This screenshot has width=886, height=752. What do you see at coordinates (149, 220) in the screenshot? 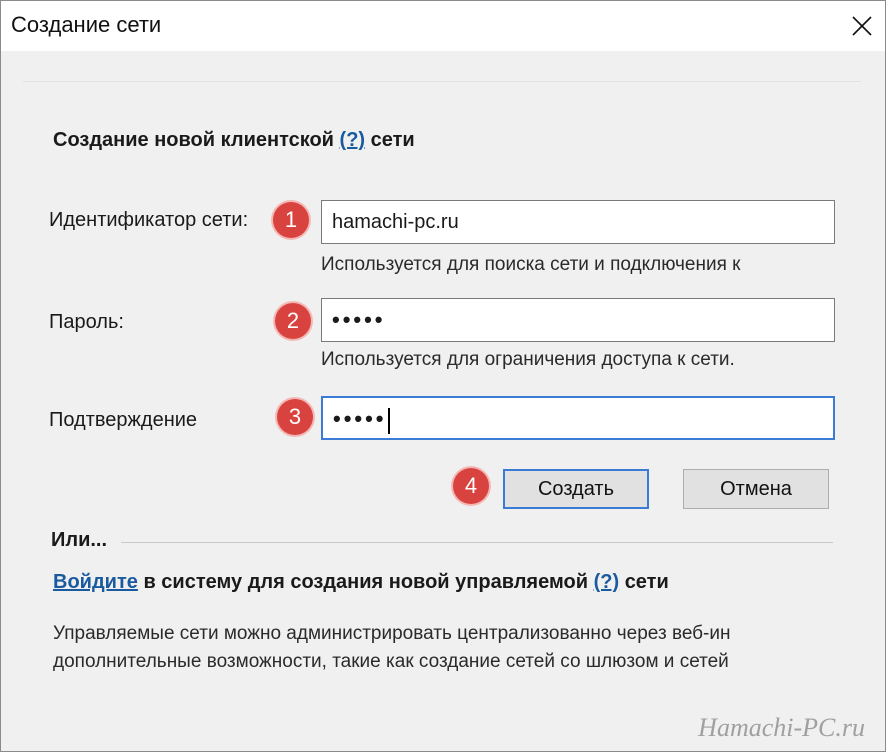
I see `network-id-label: Идентификатор сети:` at bounding box center [149, 220].